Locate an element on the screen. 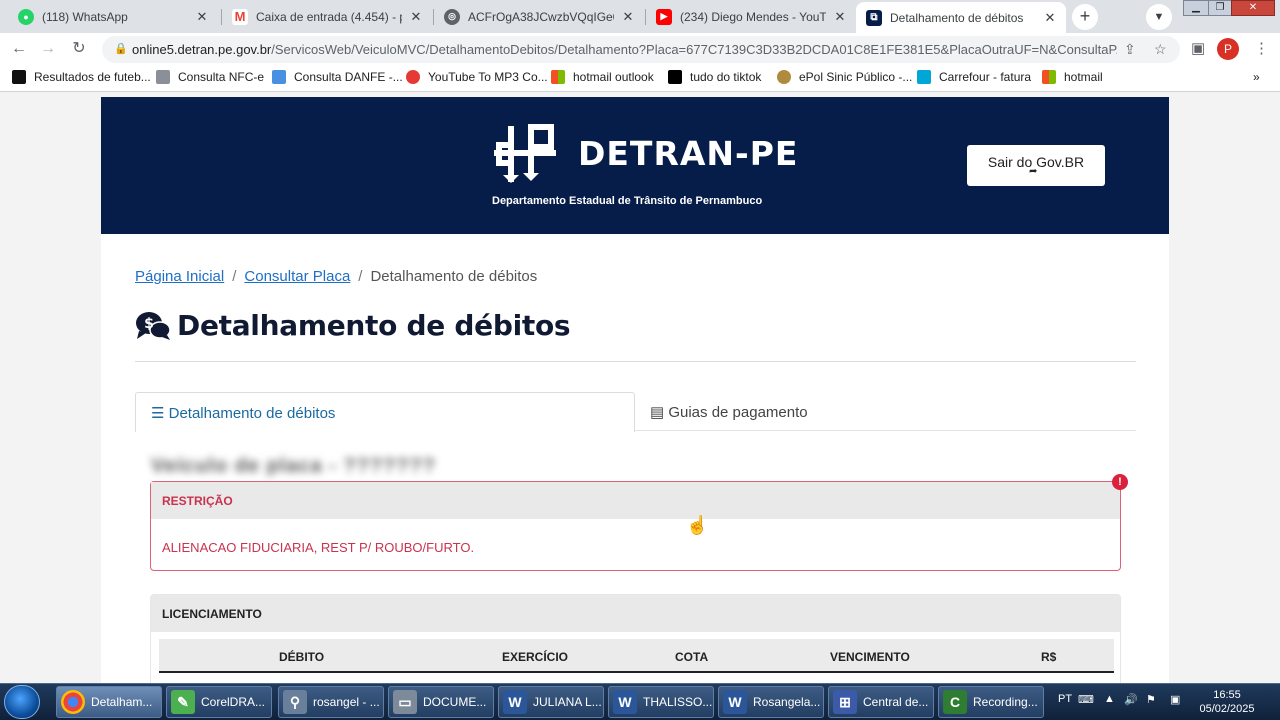 This screenshot has height=720, width=1280. tab-title: Detalhamento de débitos is located at coordinates (957, 17).